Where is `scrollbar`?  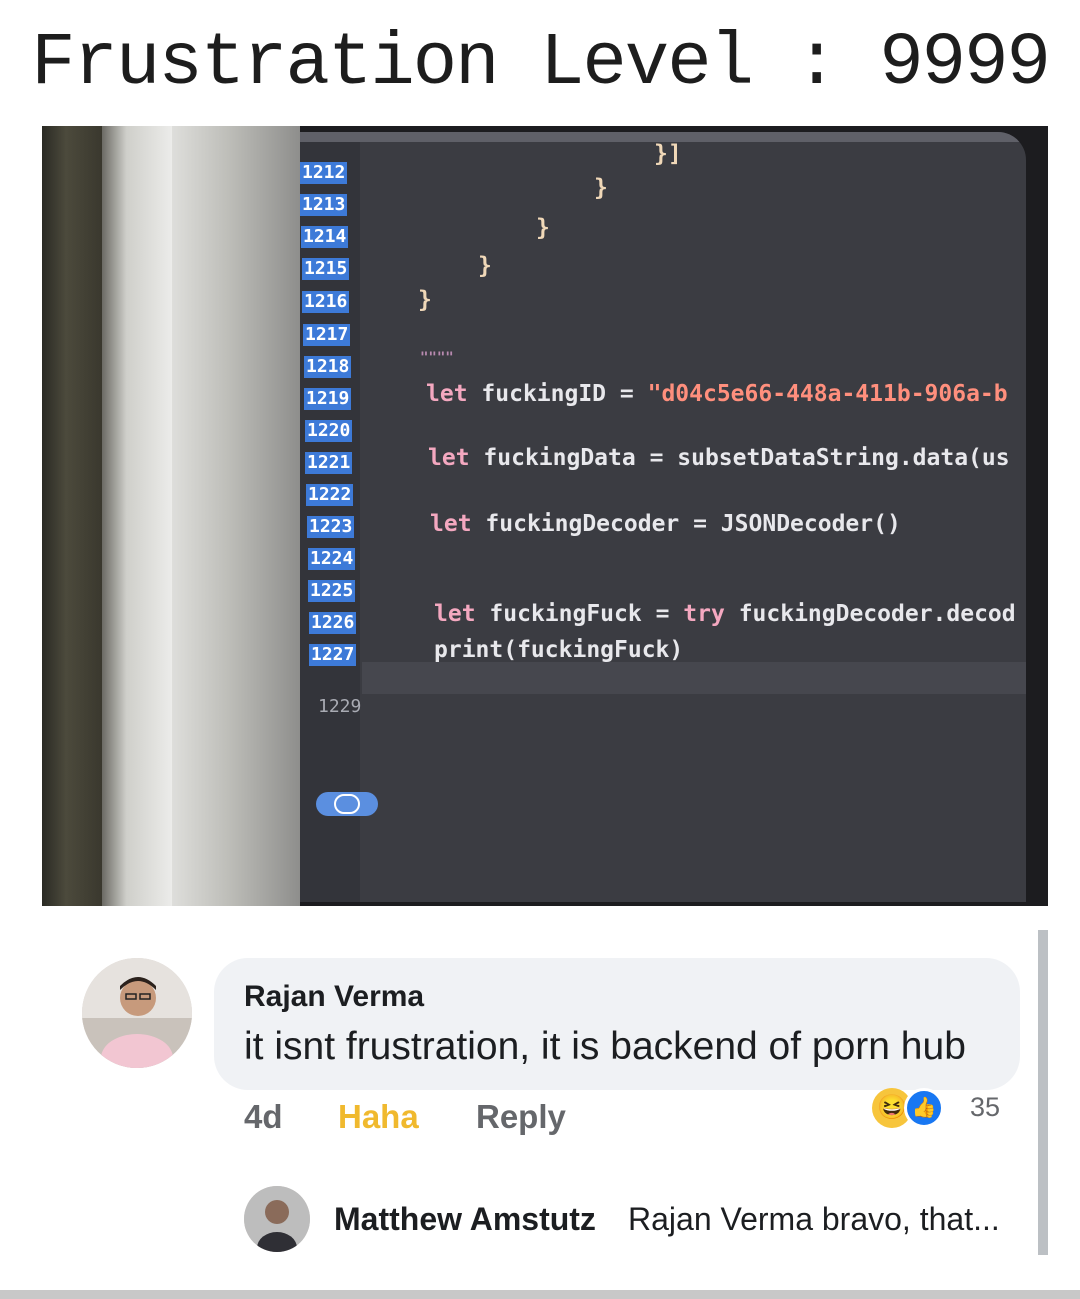
scrollbar is located at coordinates (1043, 1092).